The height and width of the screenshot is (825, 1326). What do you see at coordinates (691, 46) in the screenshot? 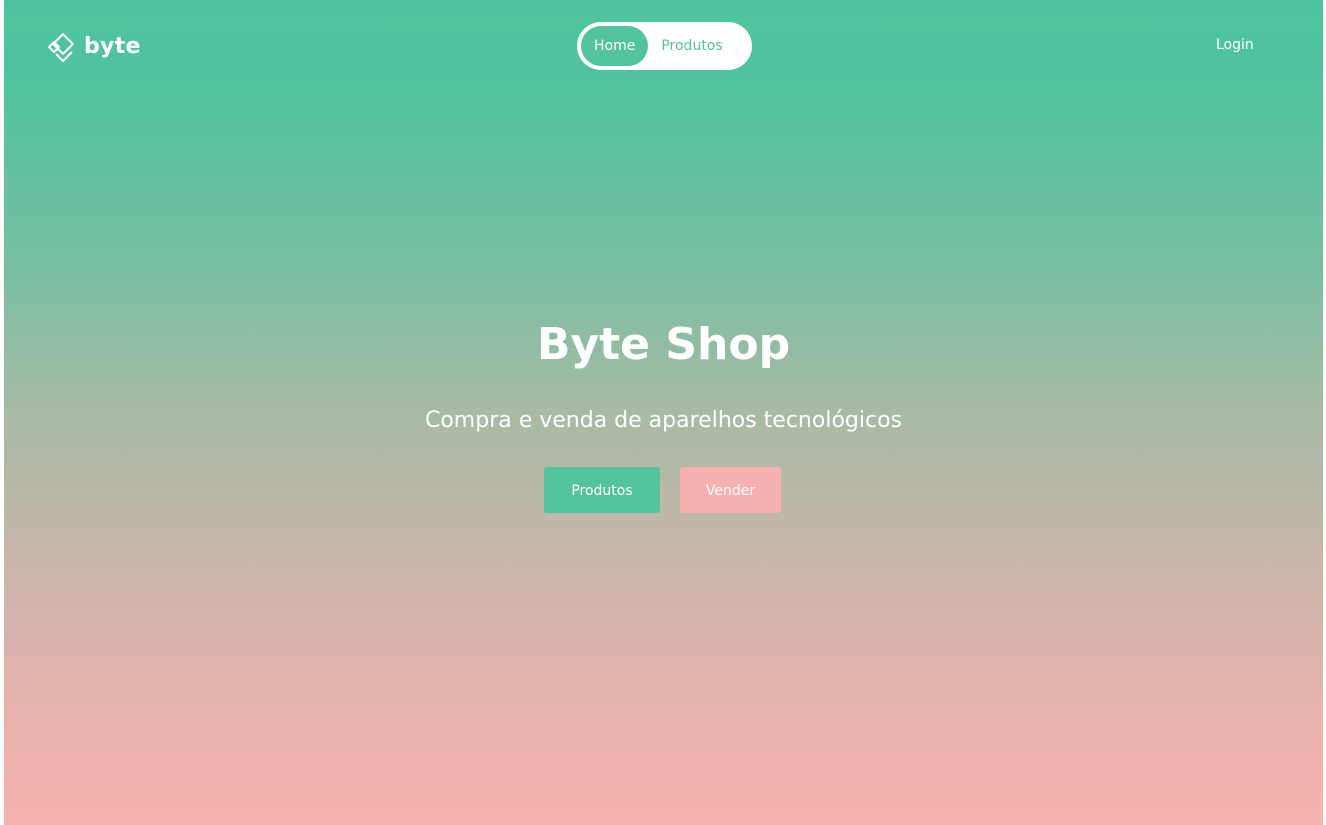
I see `nav-item-produtos: Produtos` at bounding box center [691, 46].